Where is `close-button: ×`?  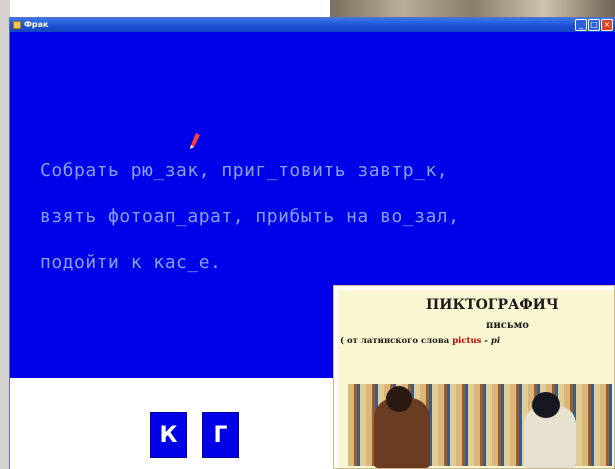
close-button: × is located at coordinates (607, 25).